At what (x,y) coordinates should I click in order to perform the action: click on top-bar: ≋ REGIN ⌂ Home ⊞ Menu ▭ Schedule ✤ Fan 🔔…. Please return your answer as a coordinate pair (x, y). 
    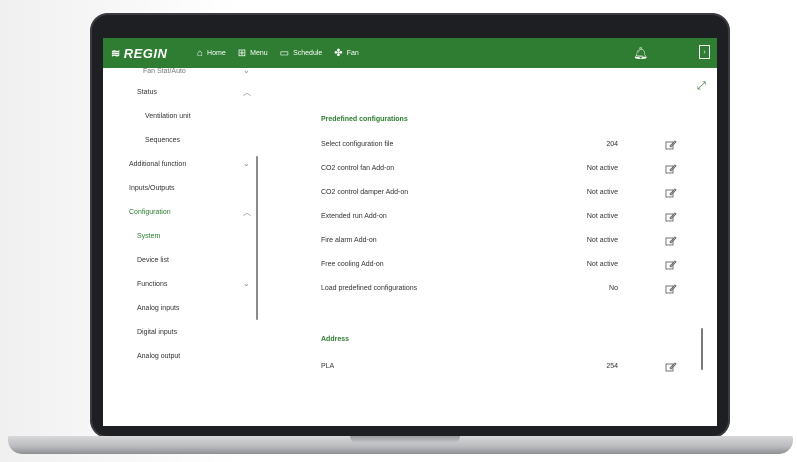
    Looking at the image, I should click on (410, 53).